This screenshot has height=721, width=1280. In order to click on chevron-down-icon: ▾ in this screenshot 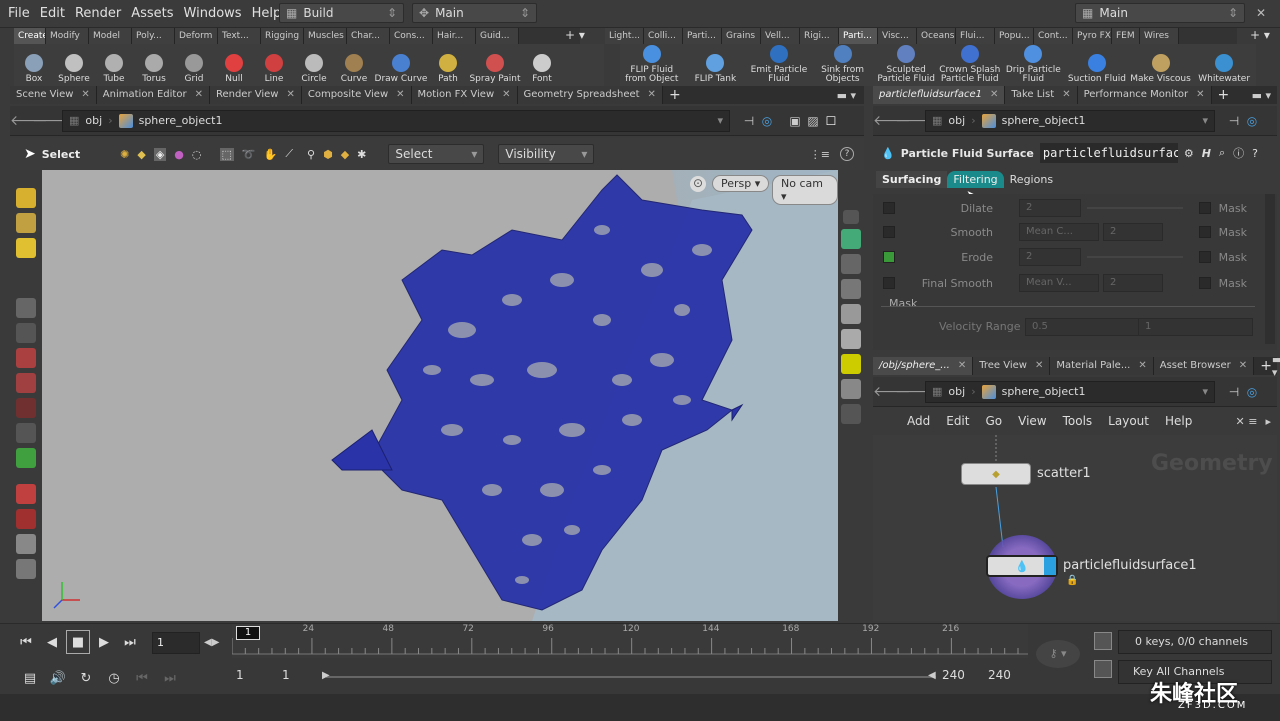, I will do `click(1205, 120)`.